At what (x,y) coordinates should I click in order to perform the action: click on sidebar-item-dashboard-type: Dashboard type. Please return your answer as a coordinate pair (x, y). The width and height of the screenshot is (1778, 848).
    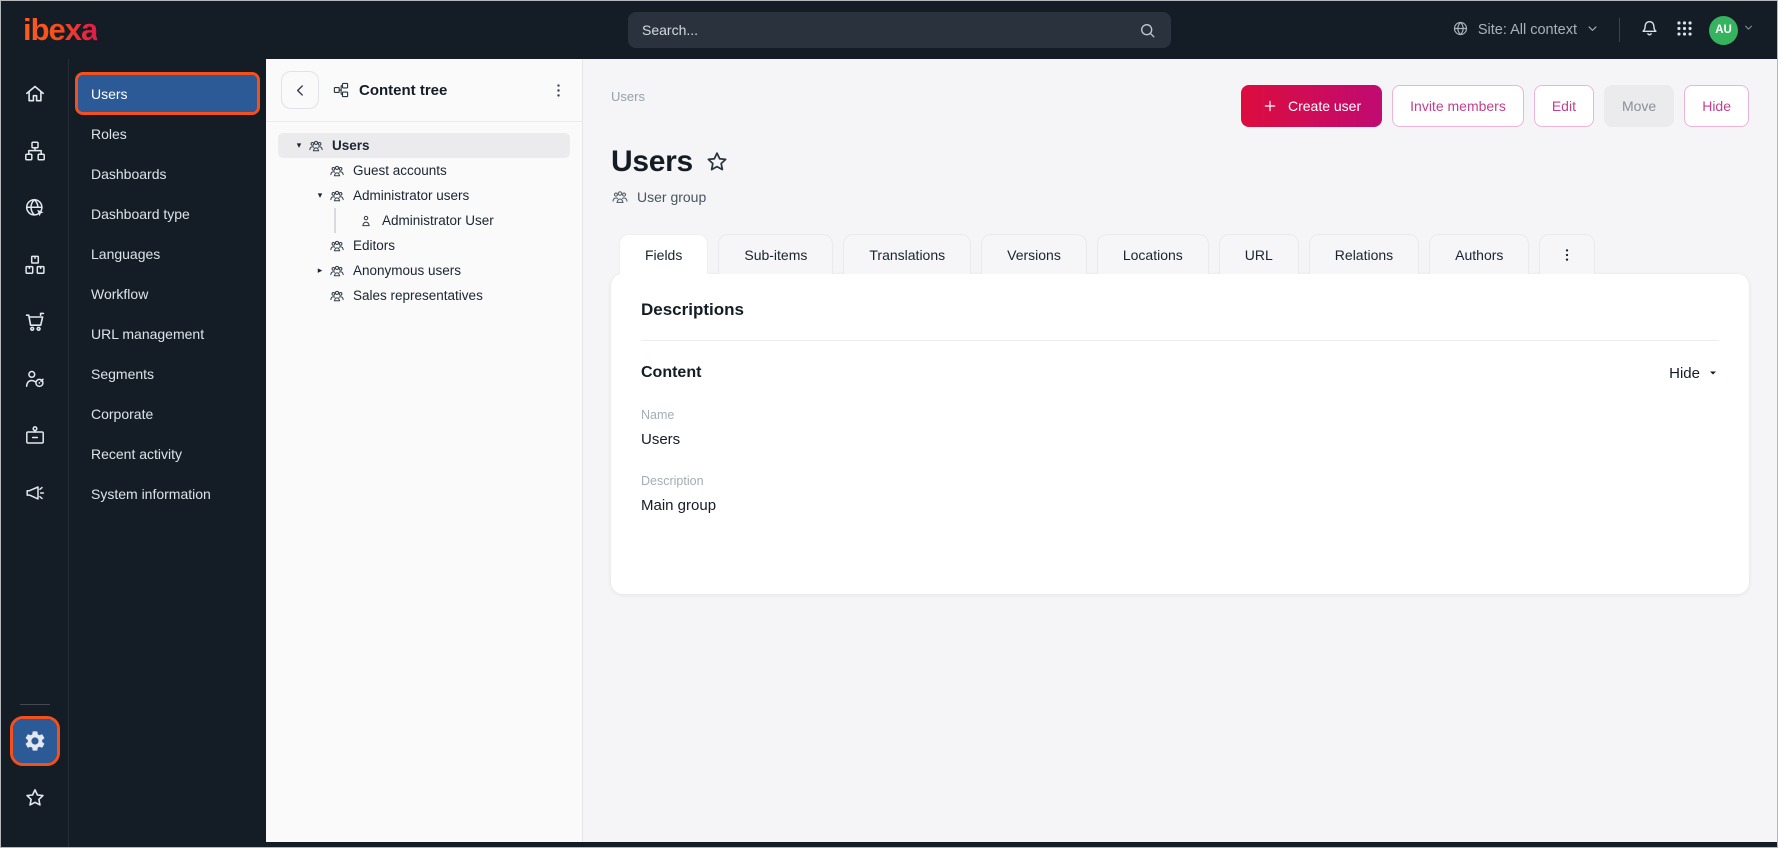
    Looking at the image, I should click on (167, 213).